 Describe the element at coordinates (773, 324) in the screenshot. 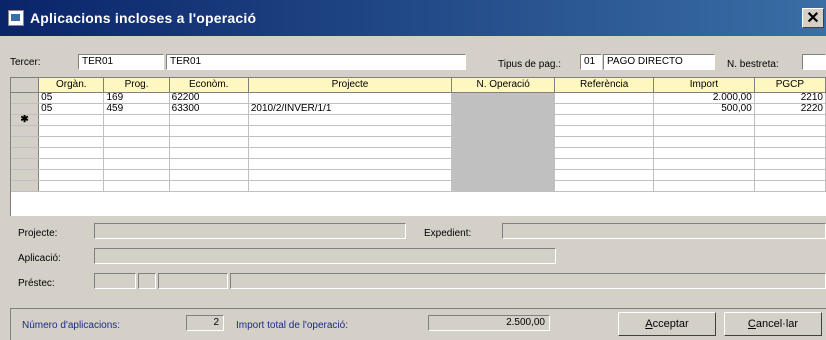

I see `cancel-button: Cancel·lar` at that location.